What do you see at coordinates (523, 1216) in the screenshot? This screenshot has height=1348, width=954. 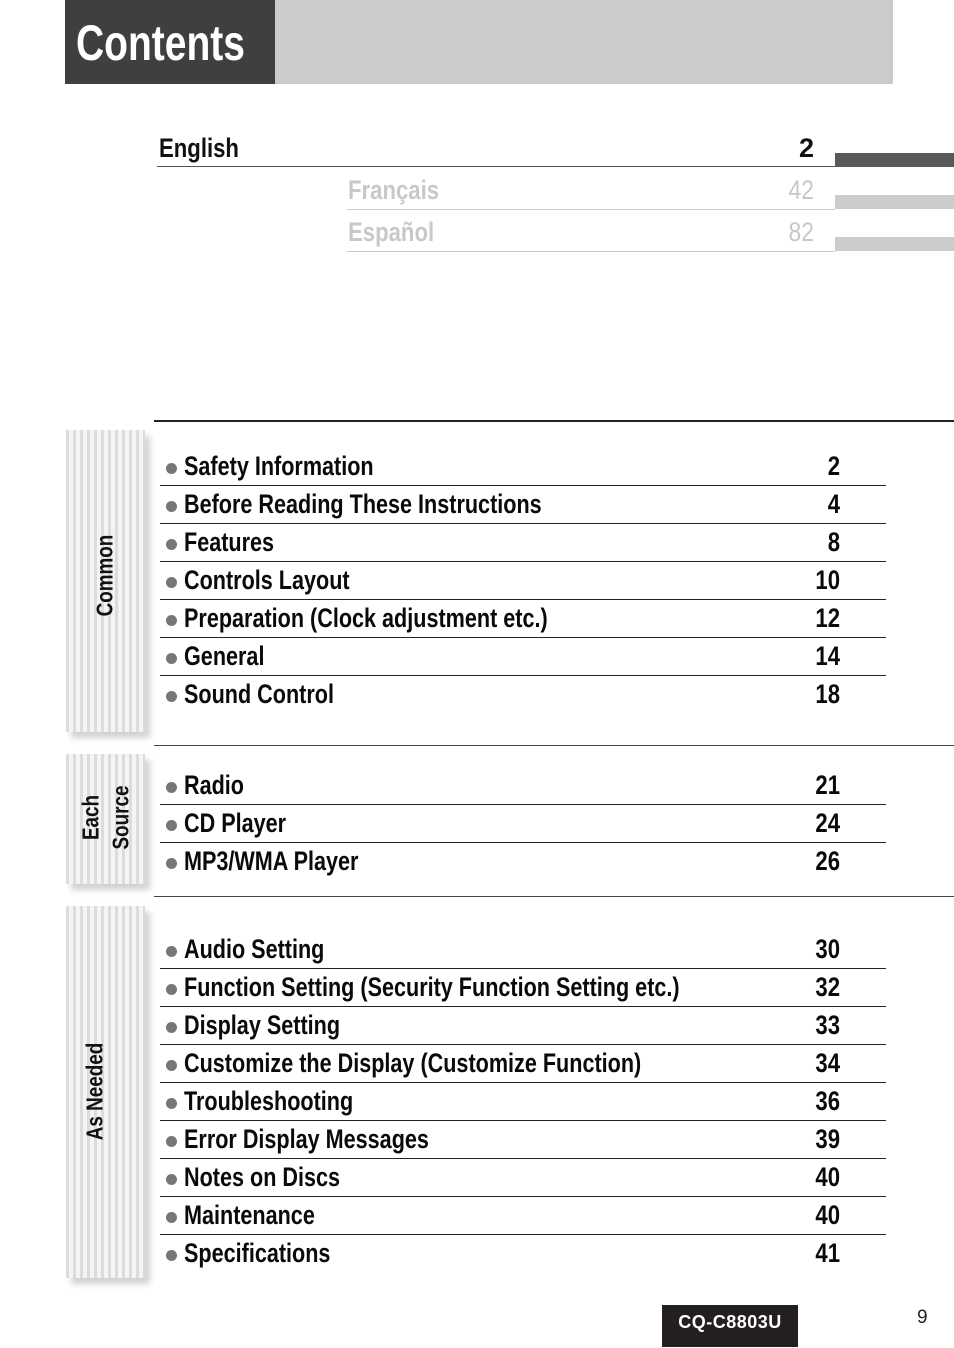 I see `toc-entry: Maintenance 40` at bounding box center [523, 1216].